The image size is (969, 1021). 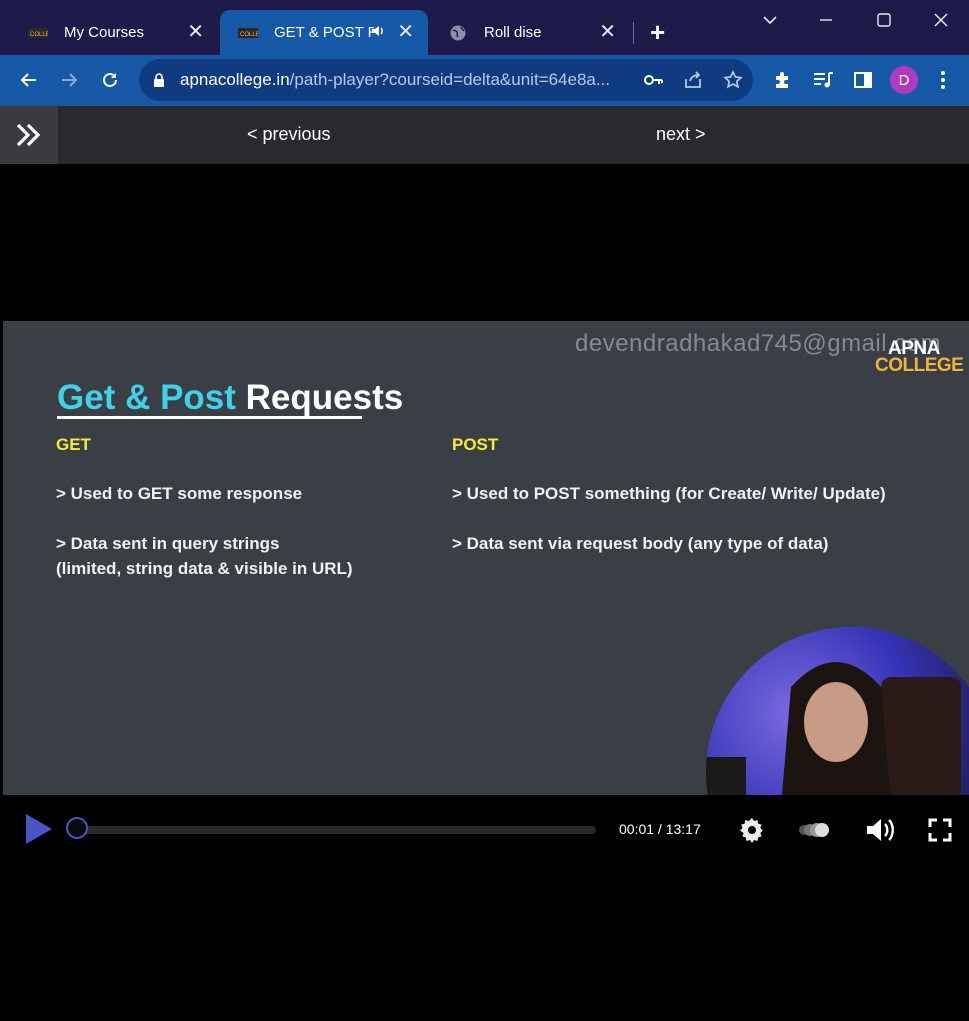 I want to click on college-logo-text: COLLEGE, so click(x=919, y=365).